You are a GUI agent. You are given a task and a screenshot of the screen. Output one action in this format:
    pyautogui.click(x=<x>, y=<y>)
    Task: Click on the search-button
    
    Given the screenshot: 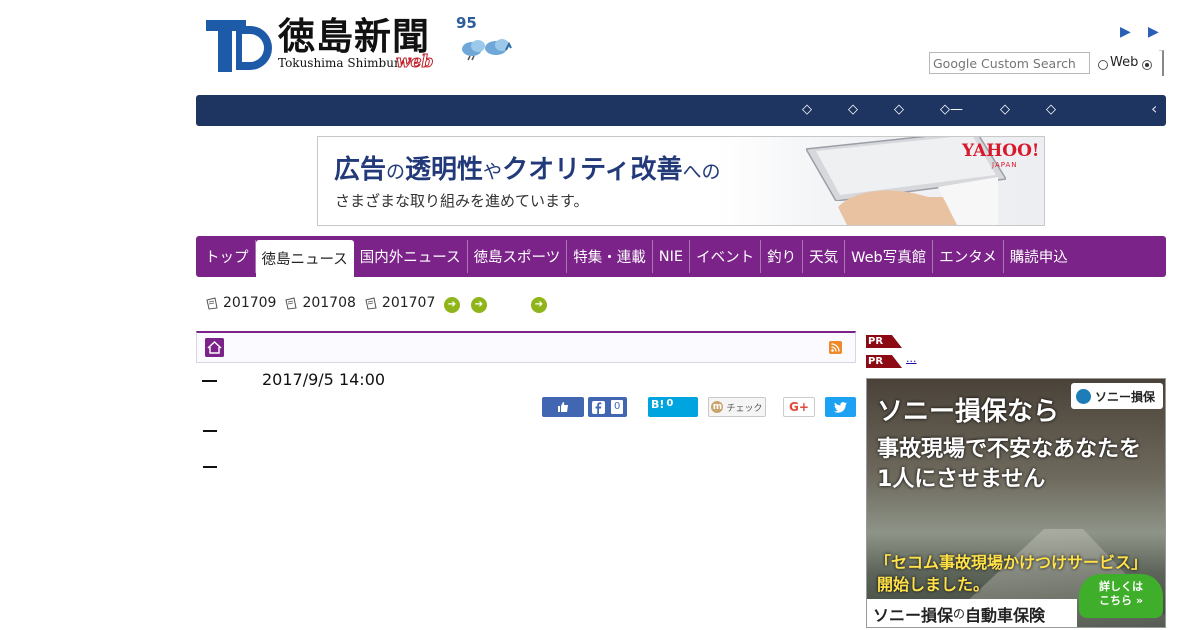 What is the action you would take?
    pyautogui.click(x=1161, y=63)
    